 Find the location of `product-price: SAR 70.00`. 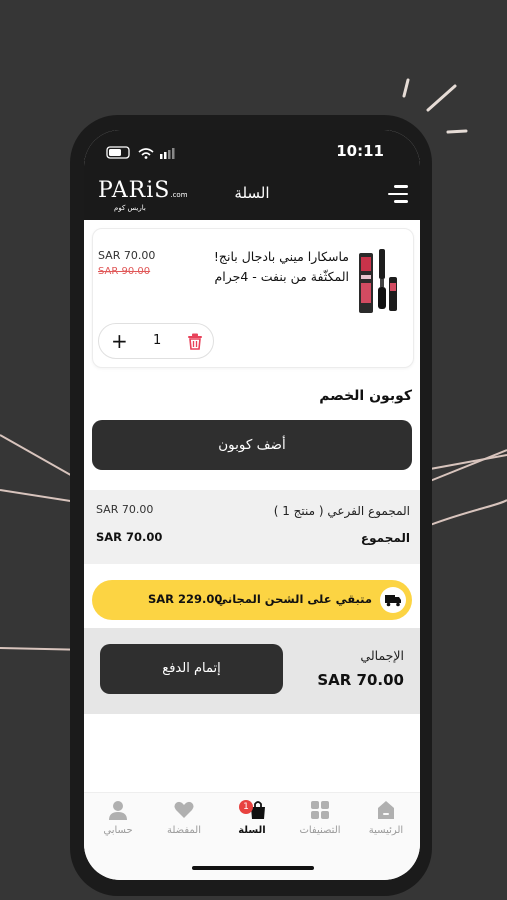

product-price: SAR 70.00 is located at coordinates (127, 255).